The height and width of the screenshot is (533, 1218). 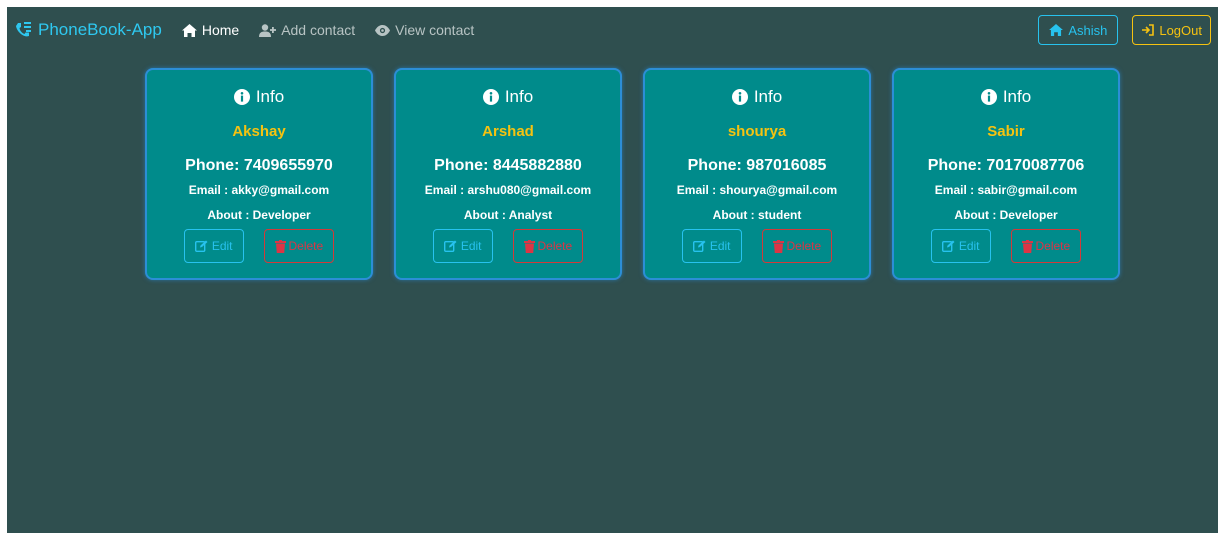 I want to click on contact-email: Email : arshu080@gmail.com, so click(x=508, y=190).